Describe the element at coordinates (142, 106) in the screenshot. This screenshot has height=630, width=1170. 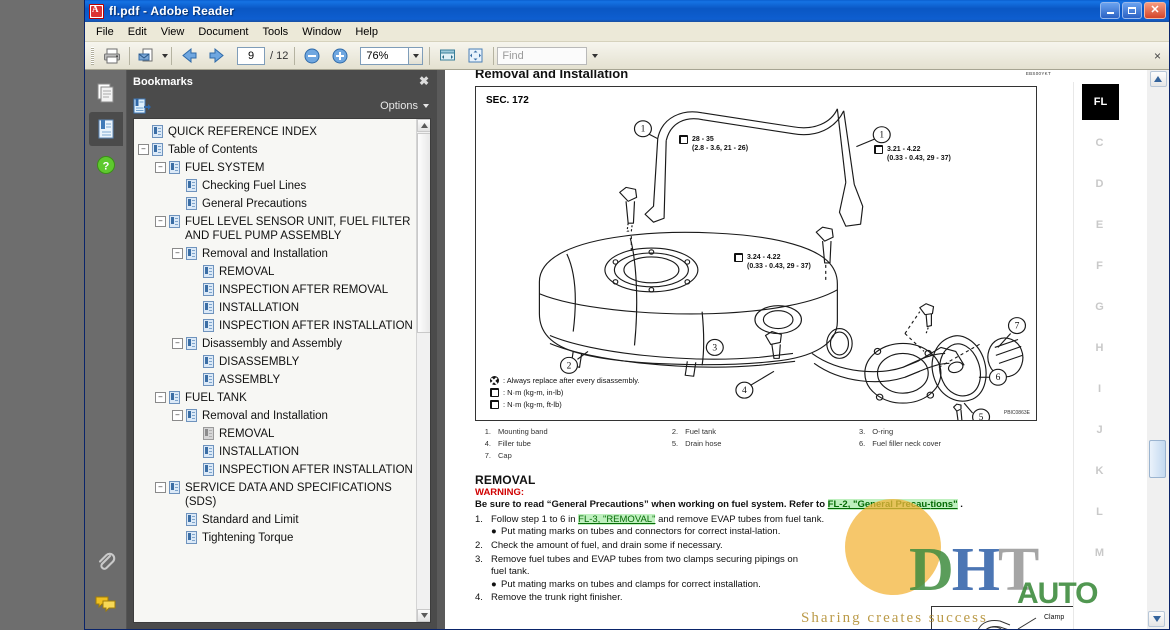
I see `new-bookmark-icon` at that location.